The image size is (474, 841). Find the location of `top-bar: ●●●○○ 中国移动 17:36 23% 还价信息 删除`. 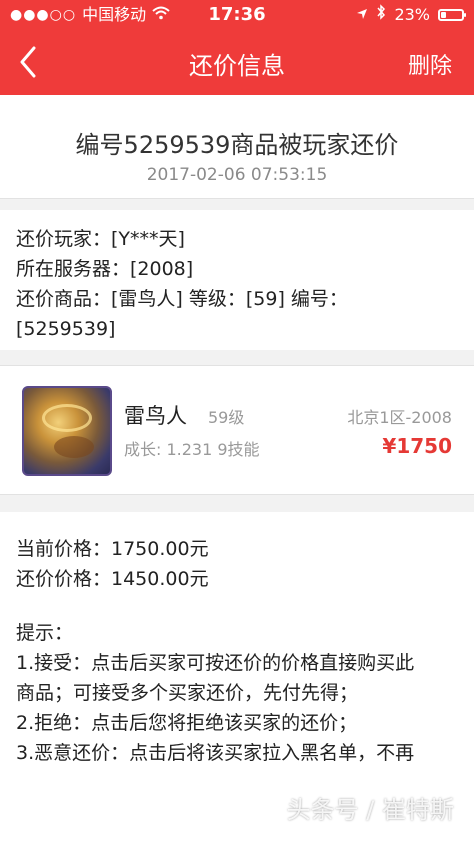

top-bar: ●●●○○ 中国移动 17:36 23% 还价信息 删除 is located at coordinates (237, 47).